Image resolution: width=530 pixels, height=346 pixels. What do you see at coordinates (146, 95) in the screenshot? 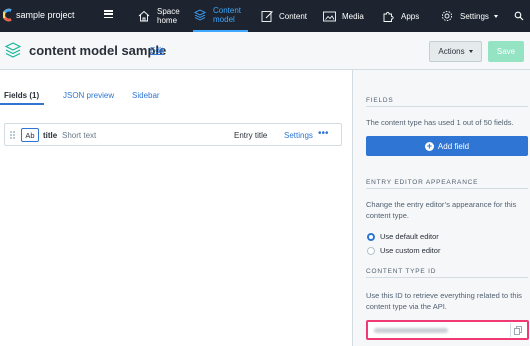
I see `tab-sidebar: Sidebar` at bounding box center [146, 95].